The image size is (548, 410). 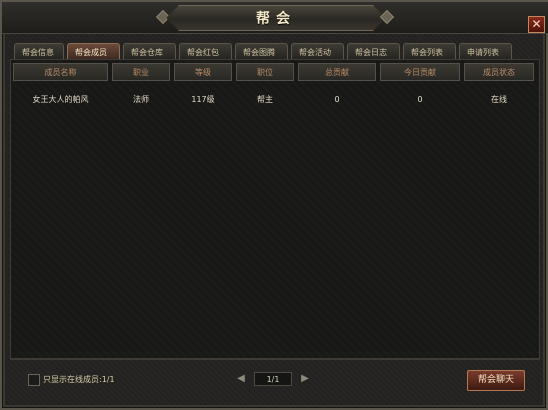 I want to click on column-header-total-contribution: 总贡献, so click(x=337, y=72).